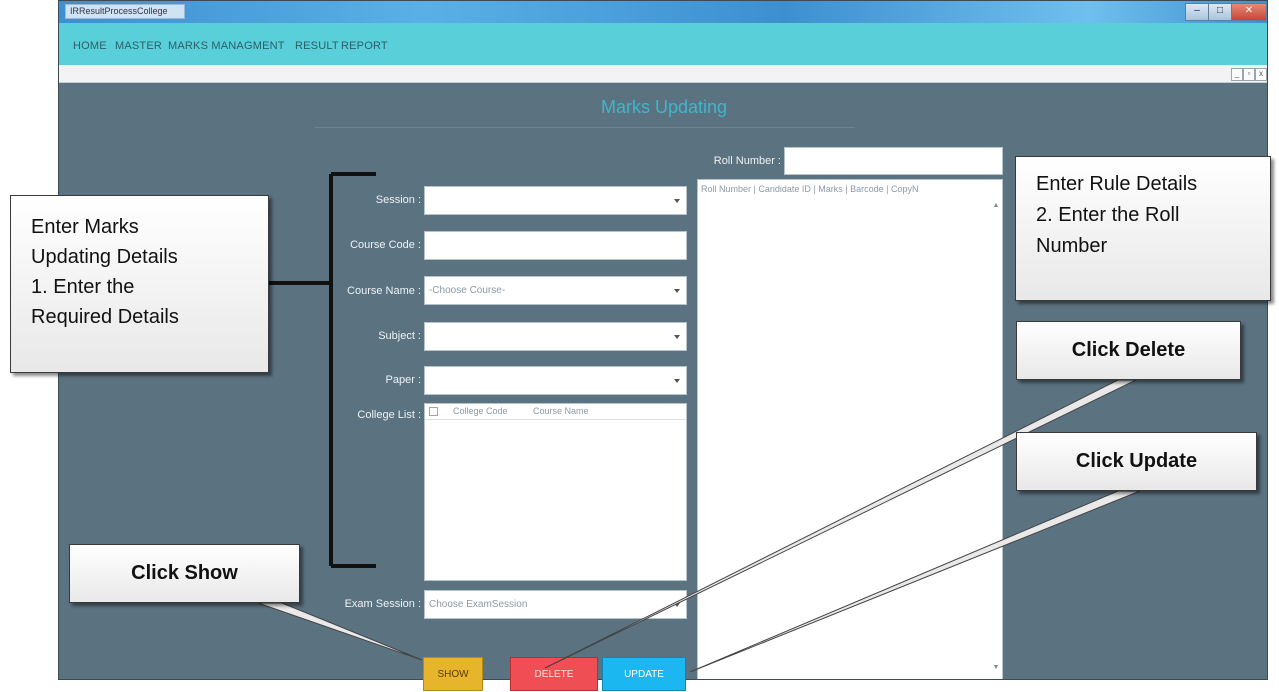 This screenshot has height=692, width=1279. What do you see at coordinates (561, 411) in the screenshot?
I see `course-name-column: Course Name` at bounding box center [561, 411].